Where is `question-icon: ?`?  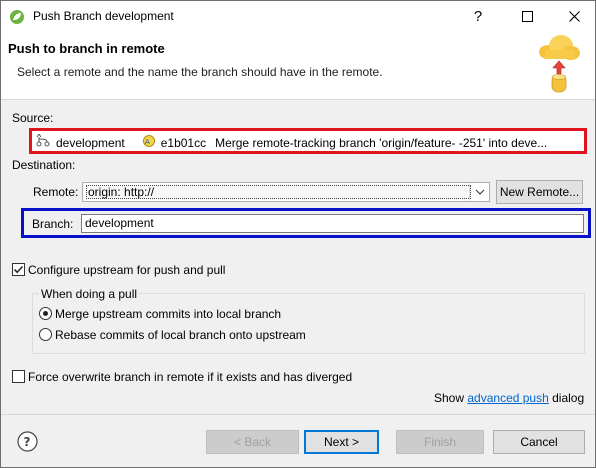 question-icon: ? is located at coordinates (478, 16).